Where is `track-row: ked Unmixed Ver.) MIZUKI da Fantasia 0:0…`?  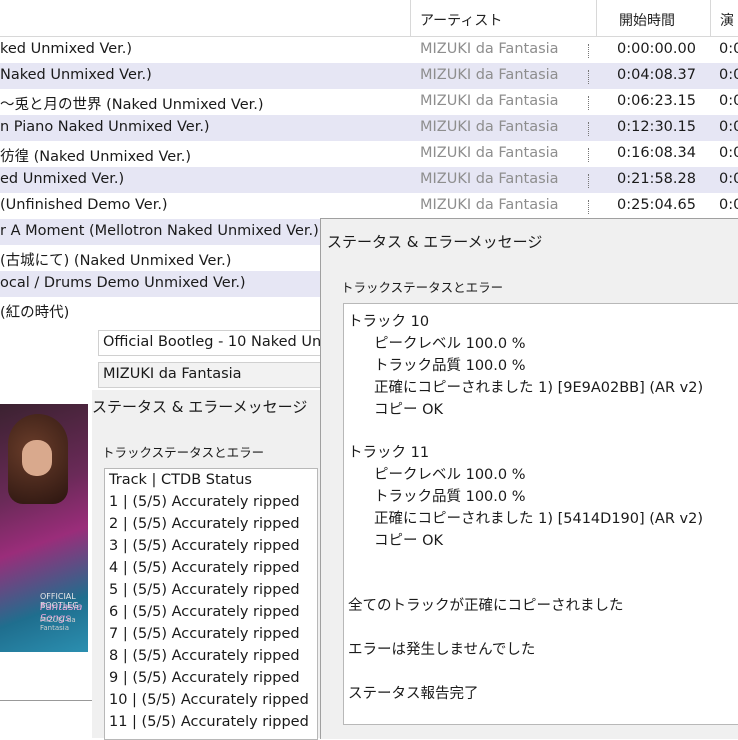
track-row: ked Unmixed Ver.) MIZUKI da Fantasia 0:0… is located at coordinates (369, 50).